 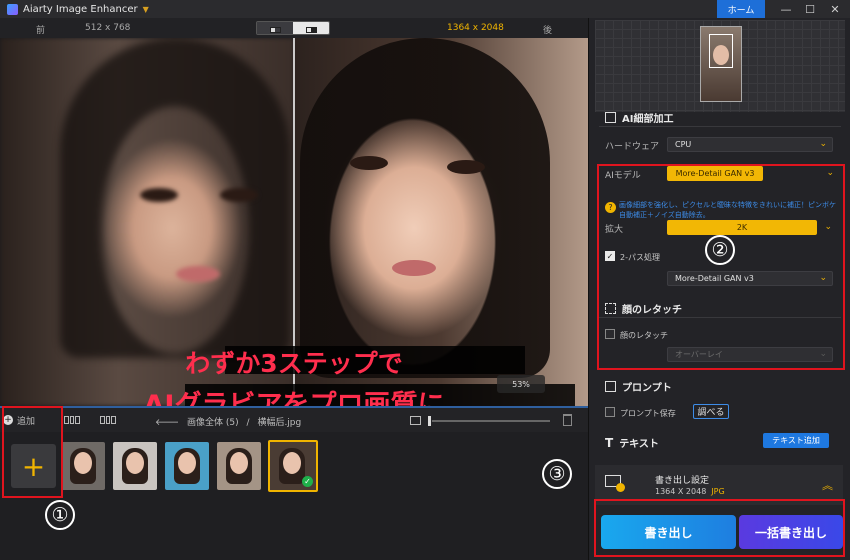 I want to click on text-section-title: T テキスト, so click(x=632, y=443).